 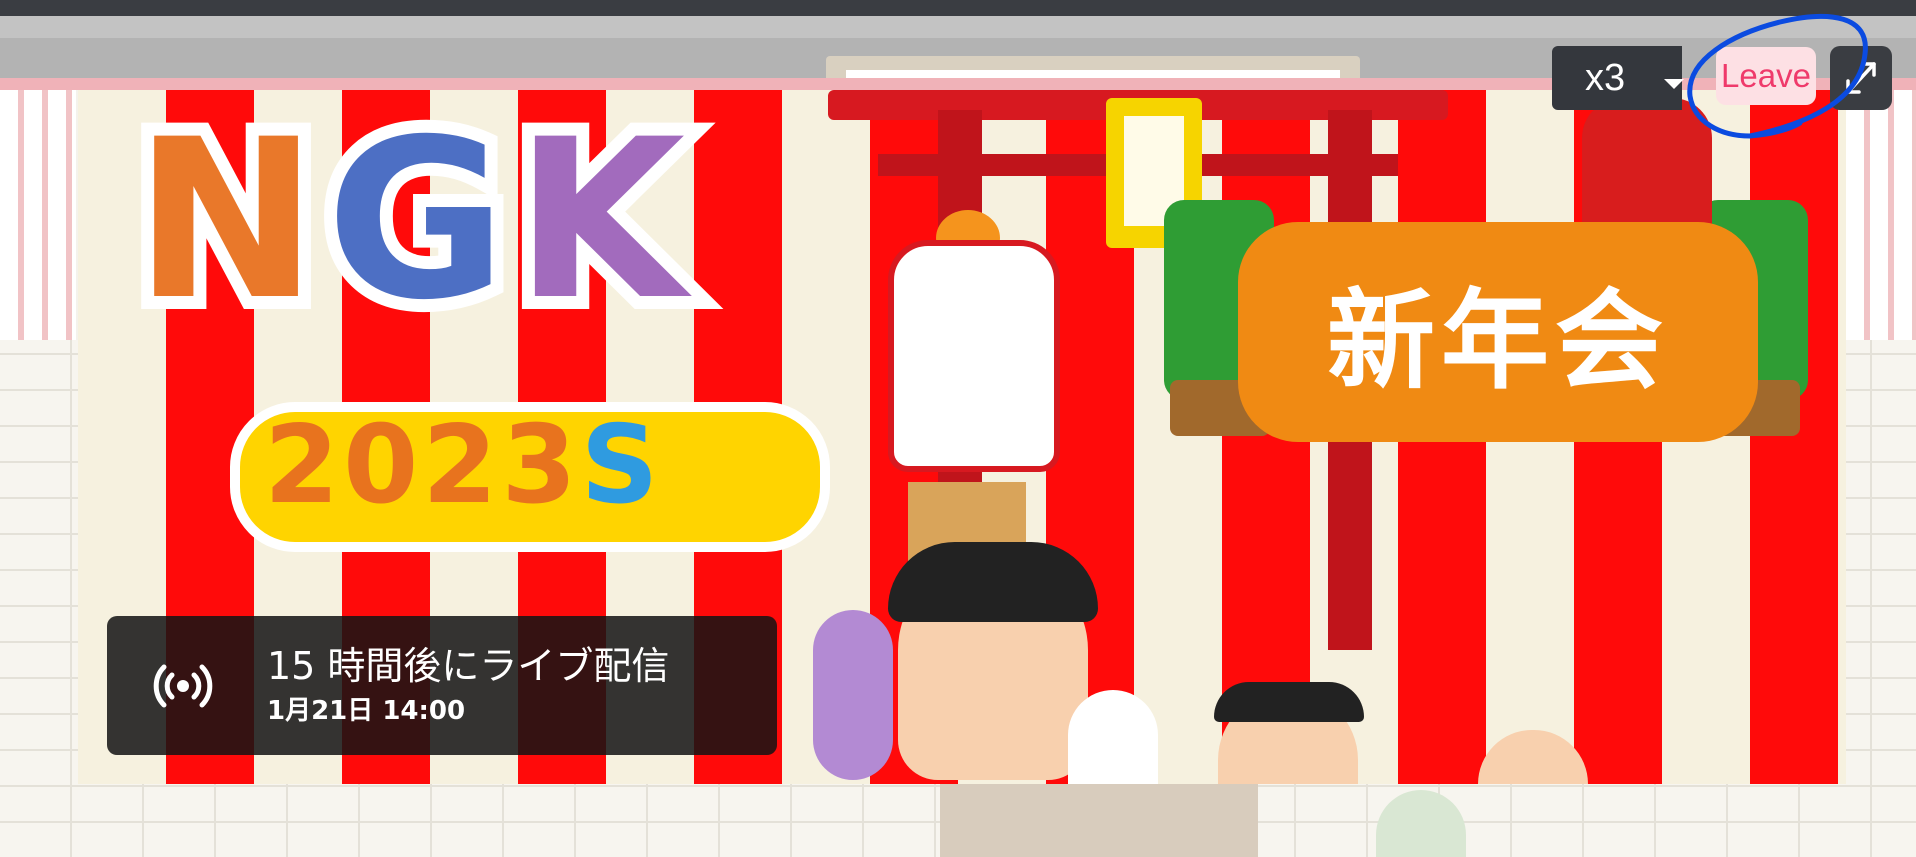 What do you see at coordinates (226, 220) in the screenshot?
I see `logo-letter-n: N` at bounding box center [226, 220].